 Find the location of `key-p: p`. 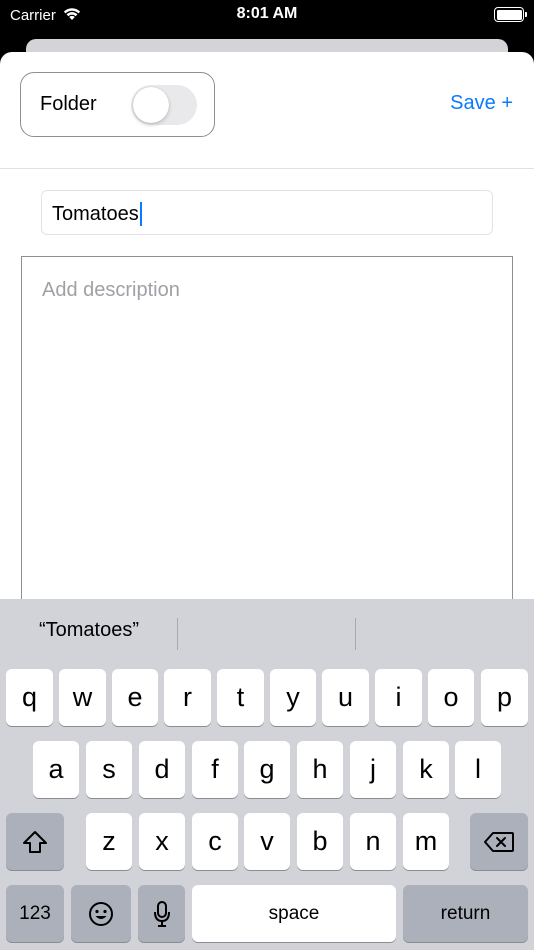

key-p: p is located at coordinates (504, 697).